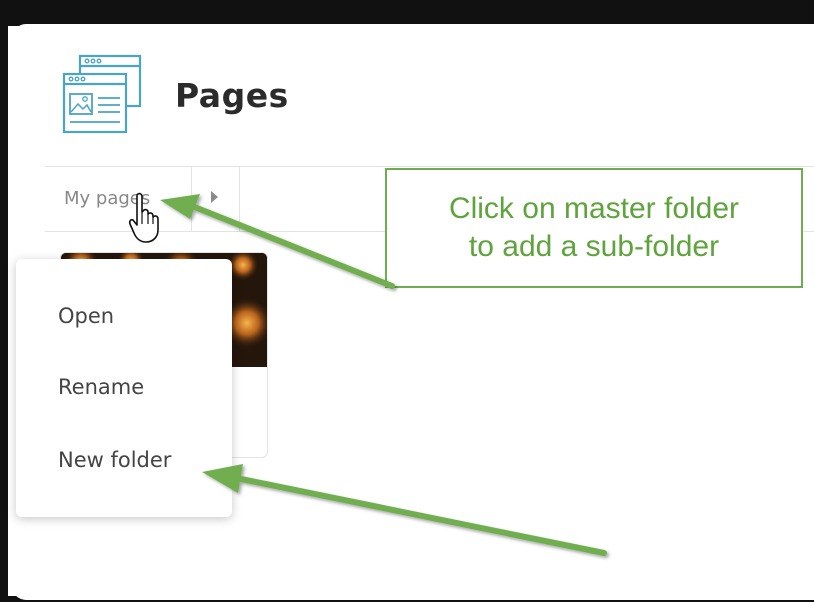 The image size is (814, 602). What do you see at coordinates (143, 217) in the screenshot?
I see `hand-pointer-icon` at bounding box center [143, 217].